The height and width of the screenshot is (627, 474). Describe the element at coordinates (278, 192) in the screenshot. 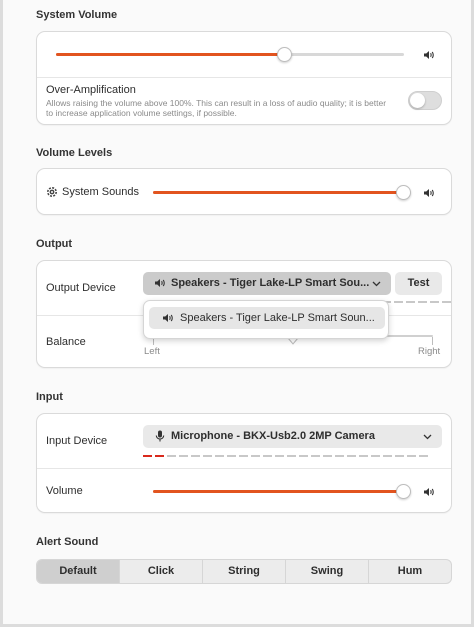

I see `system-sounds-slider-fill` at that location.